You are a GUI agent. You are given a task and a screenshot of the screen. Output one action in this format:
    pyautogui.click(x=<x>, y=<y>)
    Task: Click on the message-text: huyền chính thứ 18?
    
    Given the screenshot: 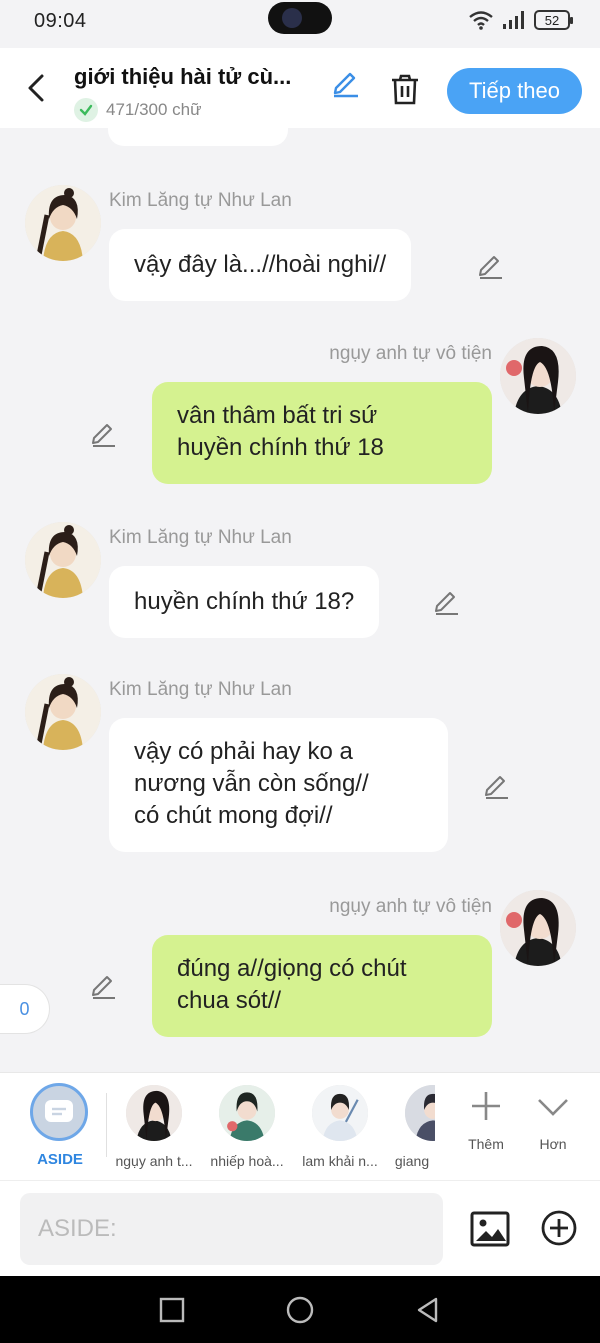 What is the action you would take?
    pyautogui.click(x=244, y=601)
    